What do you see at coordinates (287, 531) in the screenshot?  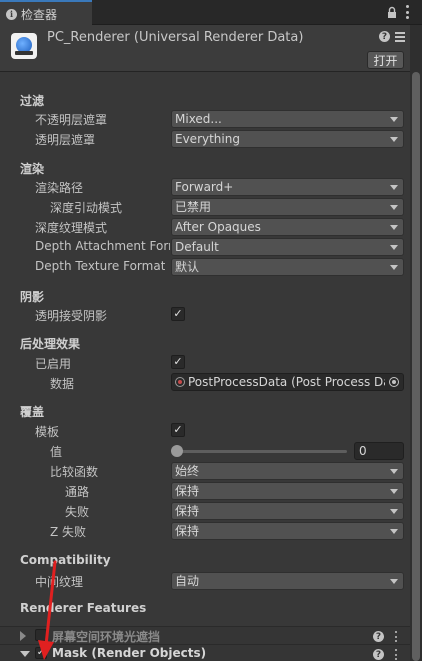 I see `zfail-dropdown: 保持` at bounding box center [287, 531].